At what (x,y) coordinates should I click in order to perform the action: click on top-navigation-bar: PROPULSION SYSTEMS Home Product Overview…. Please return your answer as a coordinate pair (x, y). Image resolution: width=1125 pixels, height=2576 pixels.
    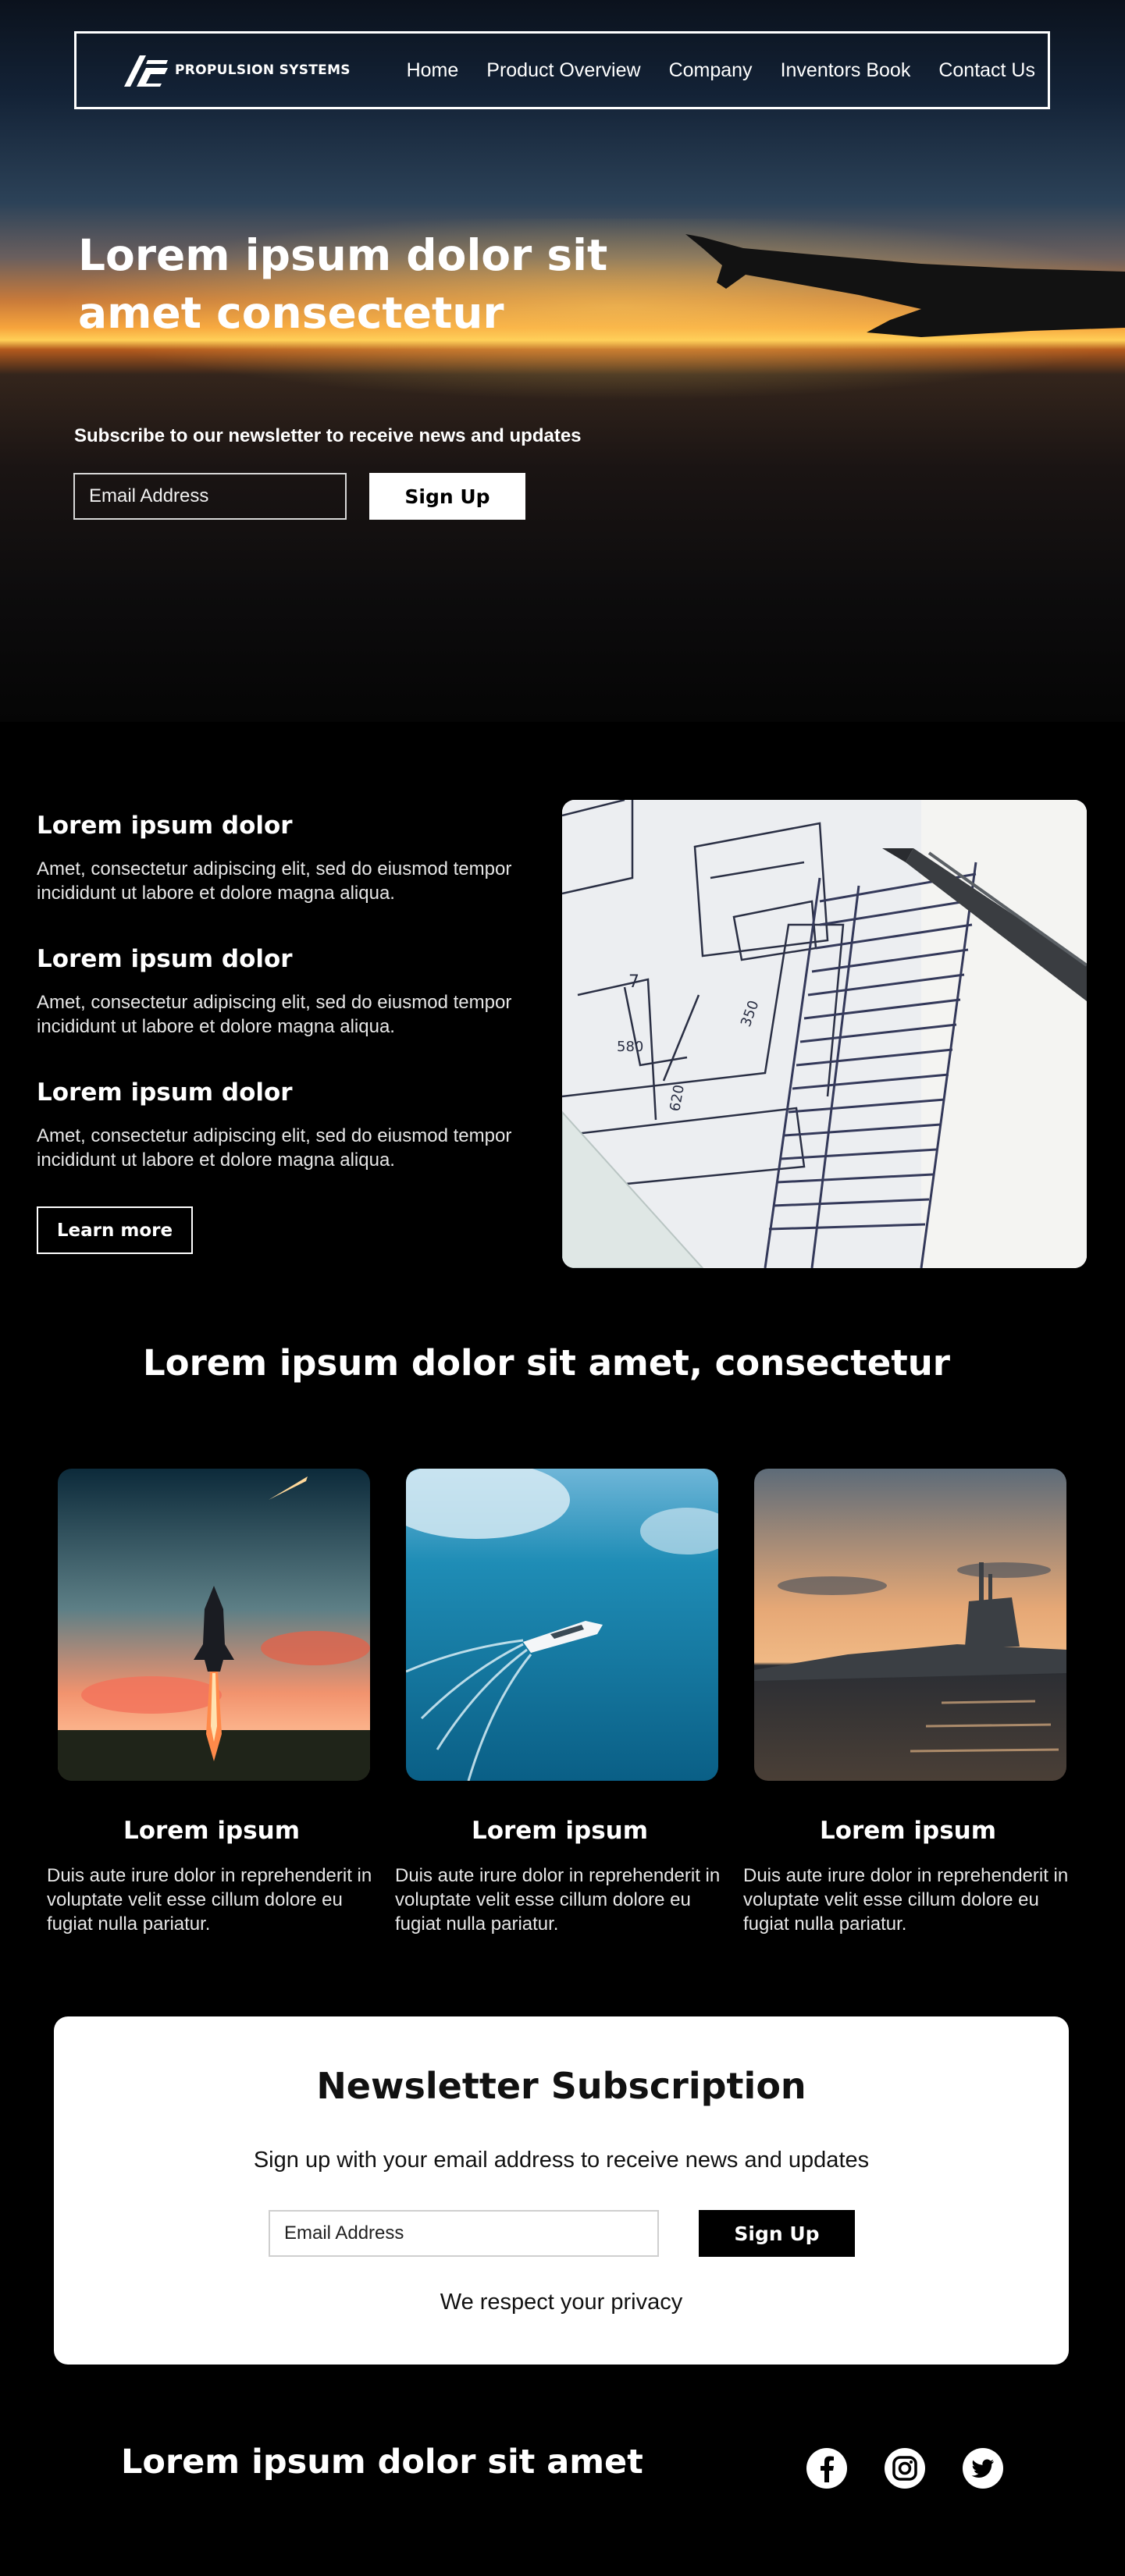
    Looking at the image, I should click on (562, 70).